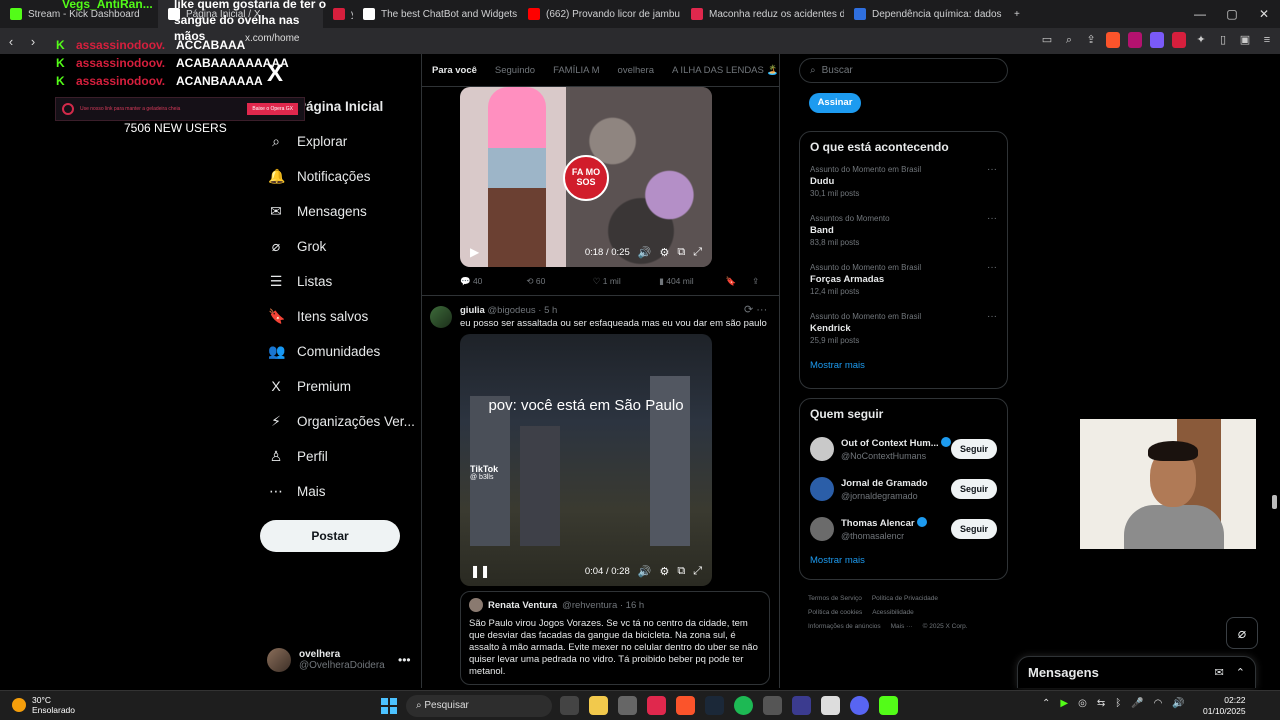 Image resolution: width=1280 pixels, height=720 pixels. Describe the element at coordinates (905, 598) in the screenshot. I see `footer-link: Política de Privacidade` at that location.